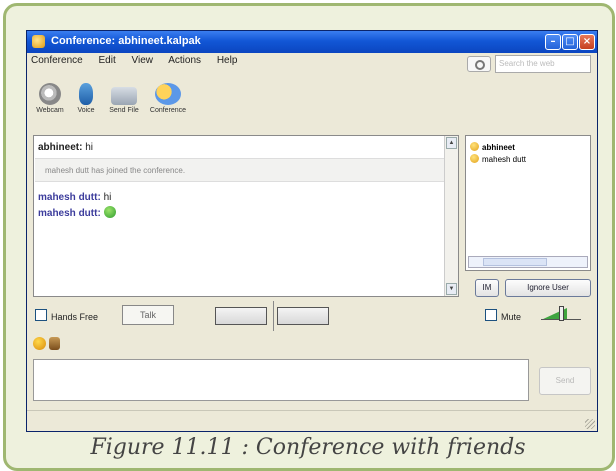 The height and width of the screenshot is (471, 616). What do you see at coordinates (109, 212) in the screenshot?
I see `smiley-emoticon-icon` at bounding box center [109, 212].